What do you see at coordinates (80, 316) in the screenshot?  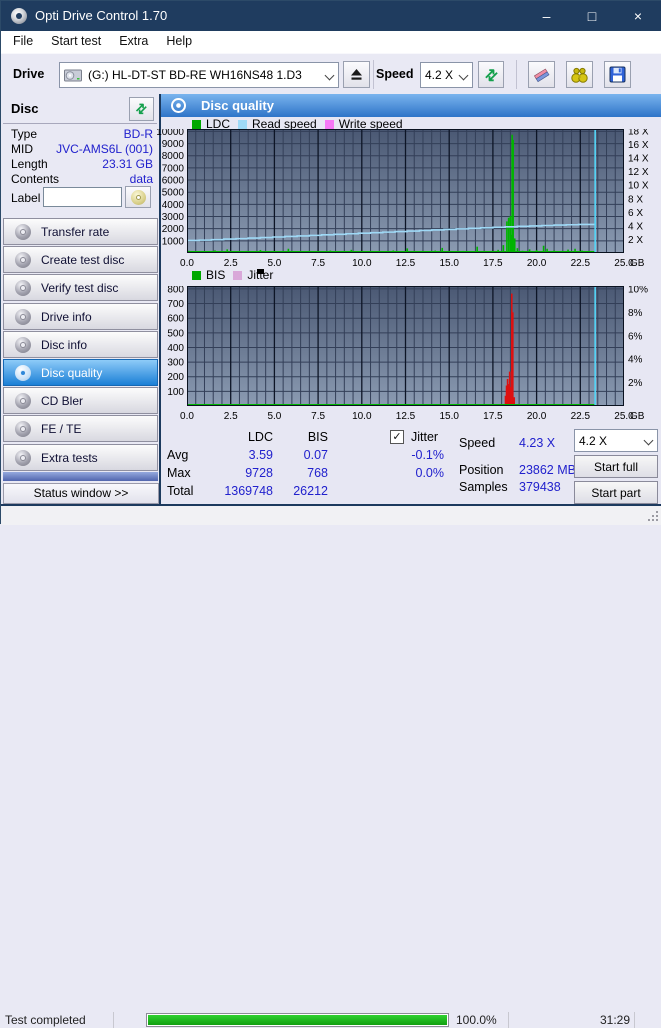 I see `sidebar-item-drive-info: Drive info` at bounding box center [80, 316].